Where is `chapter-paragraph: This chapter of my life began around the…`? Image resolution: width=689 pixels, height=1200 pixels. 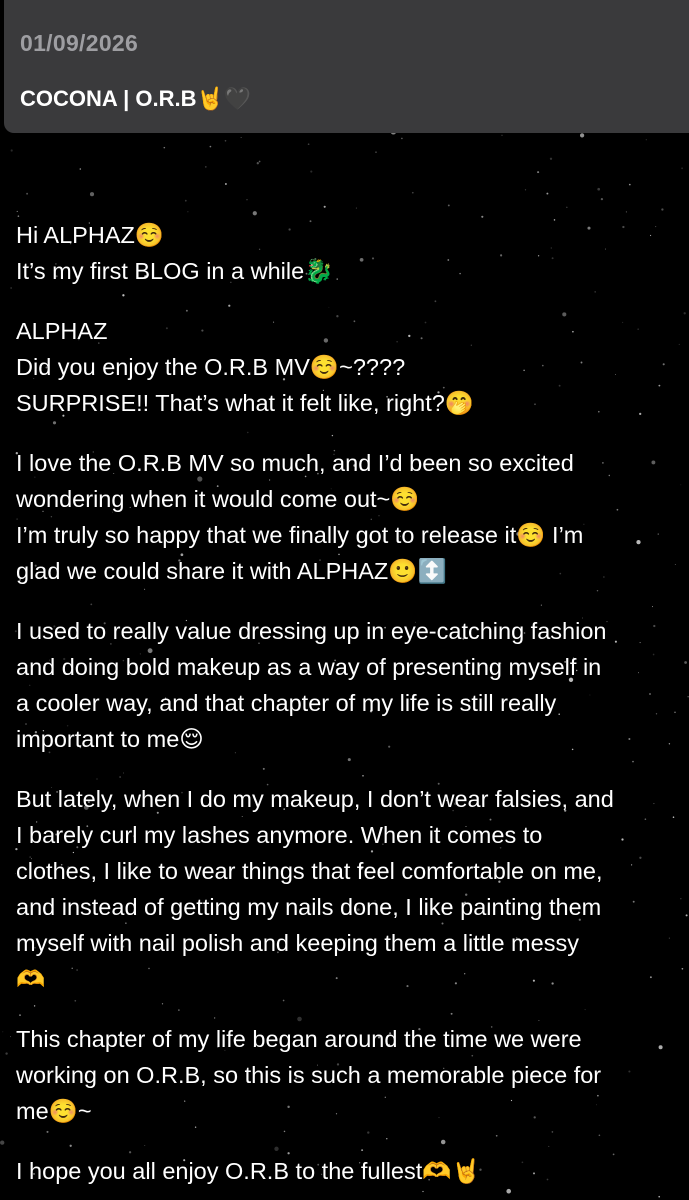 chapter-paragraph: This chapter of my life began around the… is located at coordinates (351, 1075).